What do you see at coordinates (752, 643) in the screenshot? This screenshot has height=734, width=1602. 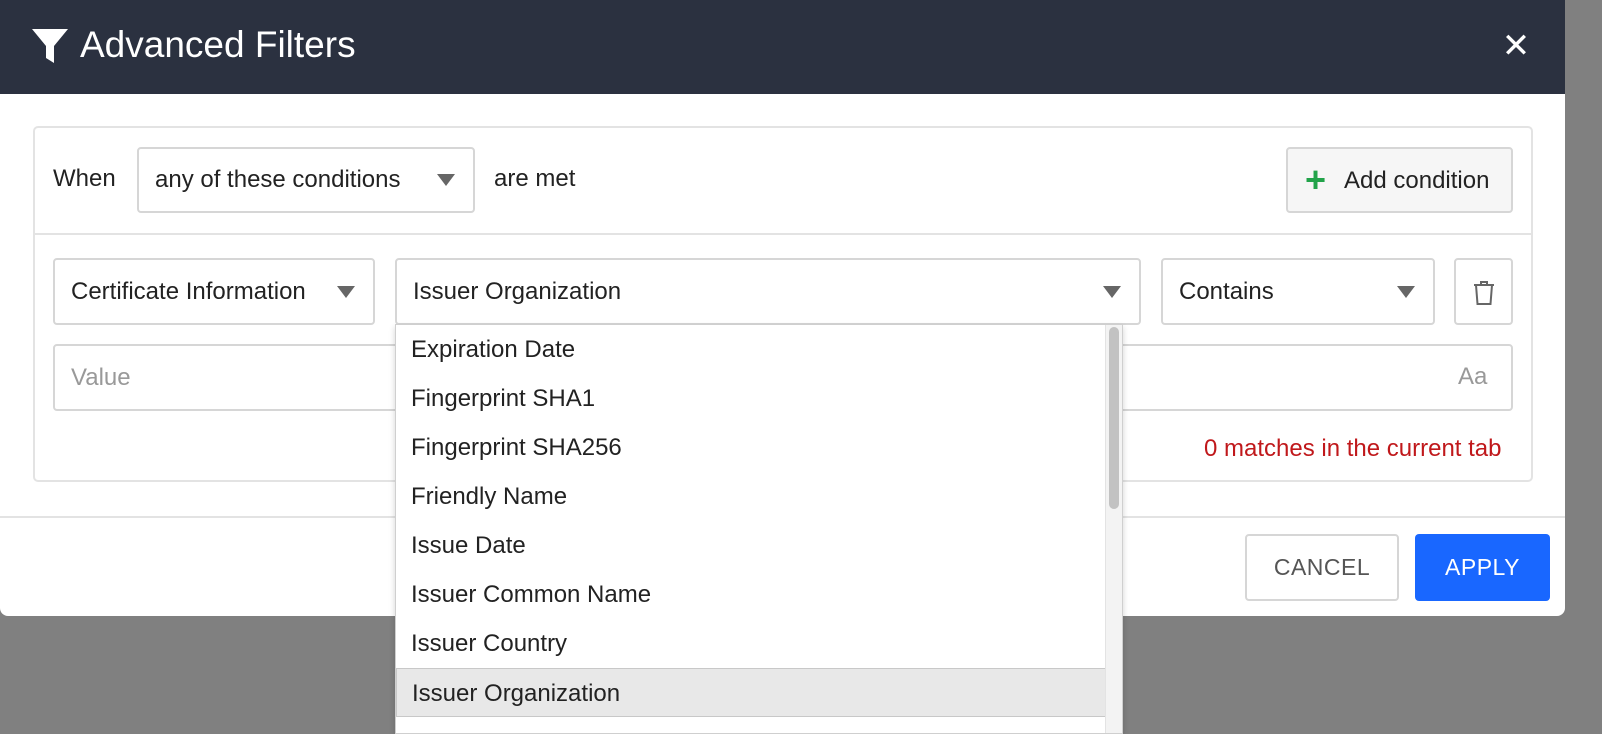 I see `dropdown-option: Issuer Country` at bounding box center [752, 643].